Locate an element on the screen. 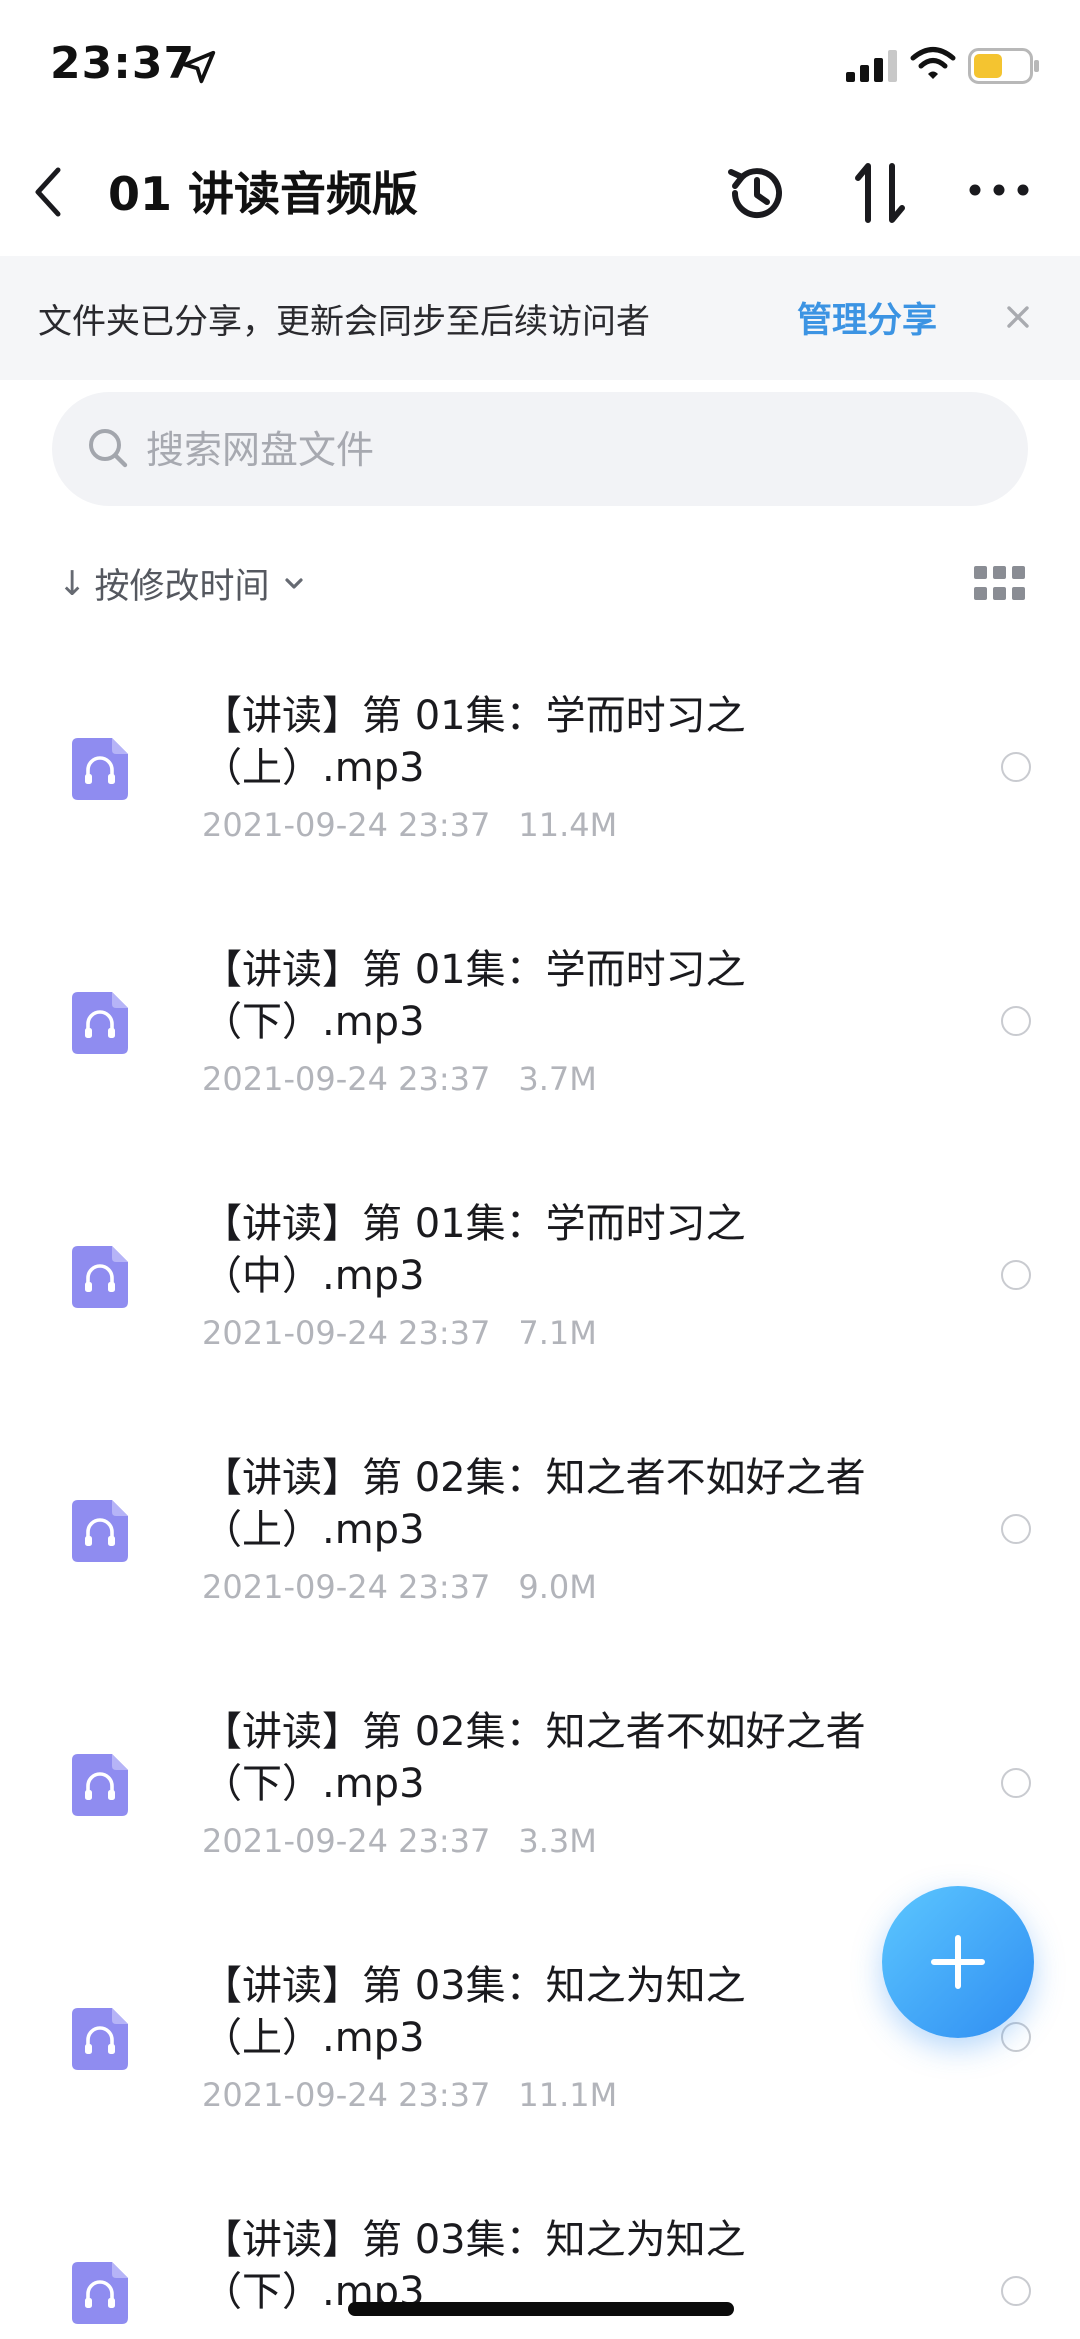 This screenshot has height=2339, width=1080. file-size: 3.3M is located at coordinates (557, 1841).